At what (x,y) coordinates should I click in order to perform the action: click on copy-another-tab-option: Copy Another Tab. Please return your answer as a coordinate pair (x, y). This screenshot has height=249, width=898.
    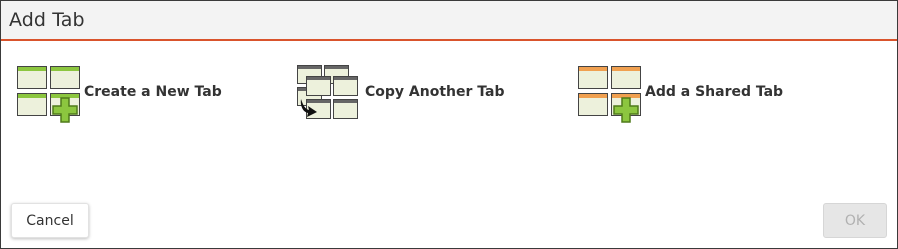
    Looking at the image, I should click on (399, 93).